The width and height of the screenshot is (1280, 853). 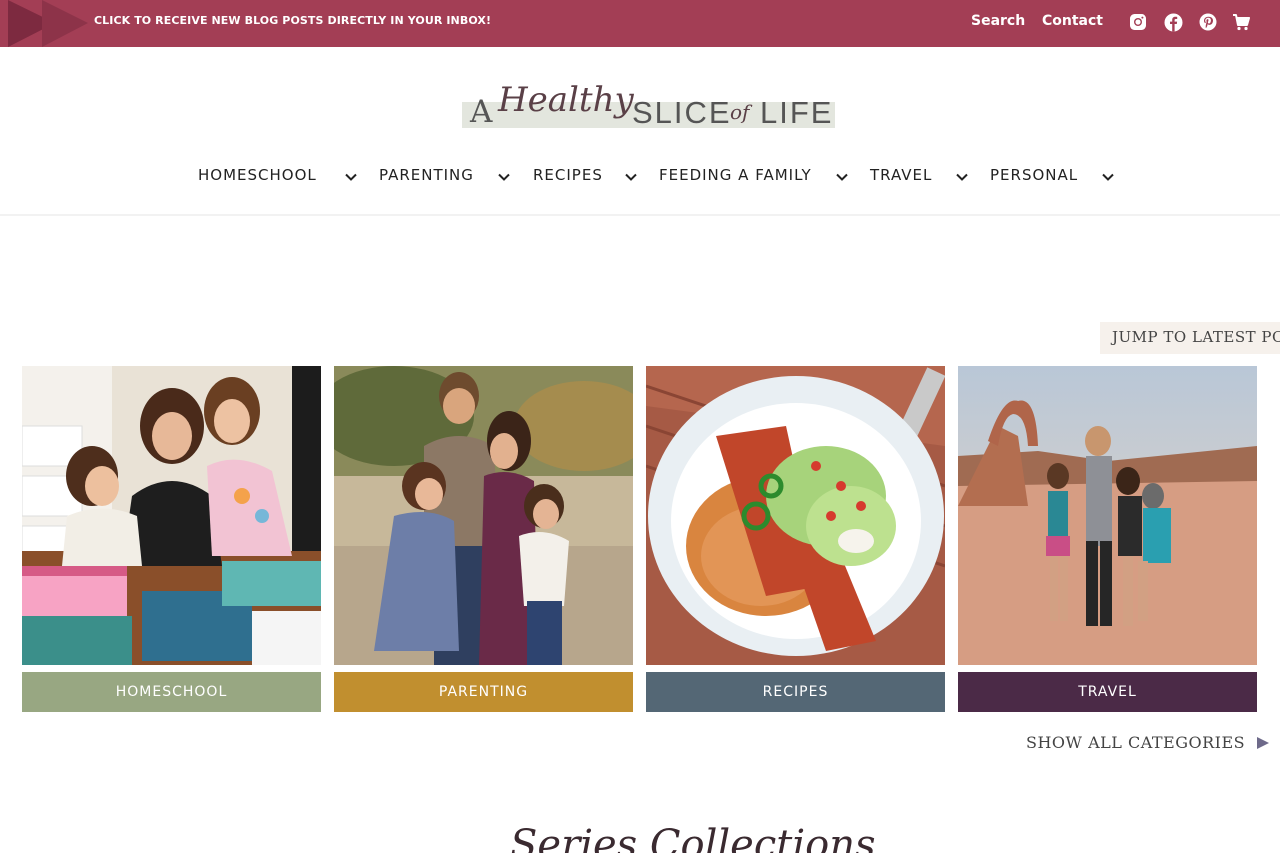 I want to click on nav-item-feeding-a-family: FEEDING A FAMILY, so click(x=735, y=175).